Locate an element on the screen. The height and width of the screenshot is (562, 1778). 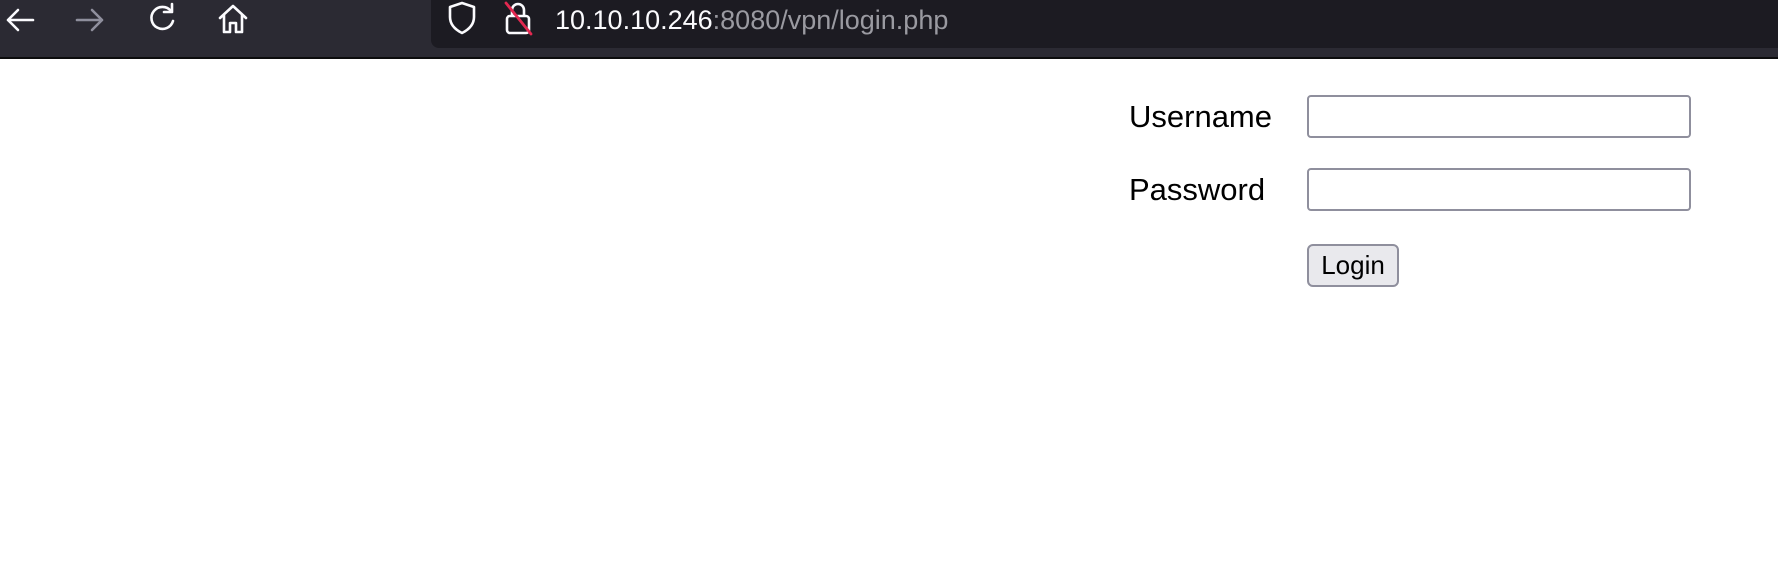
toolbar-divider is located at coordinates (889, 58).